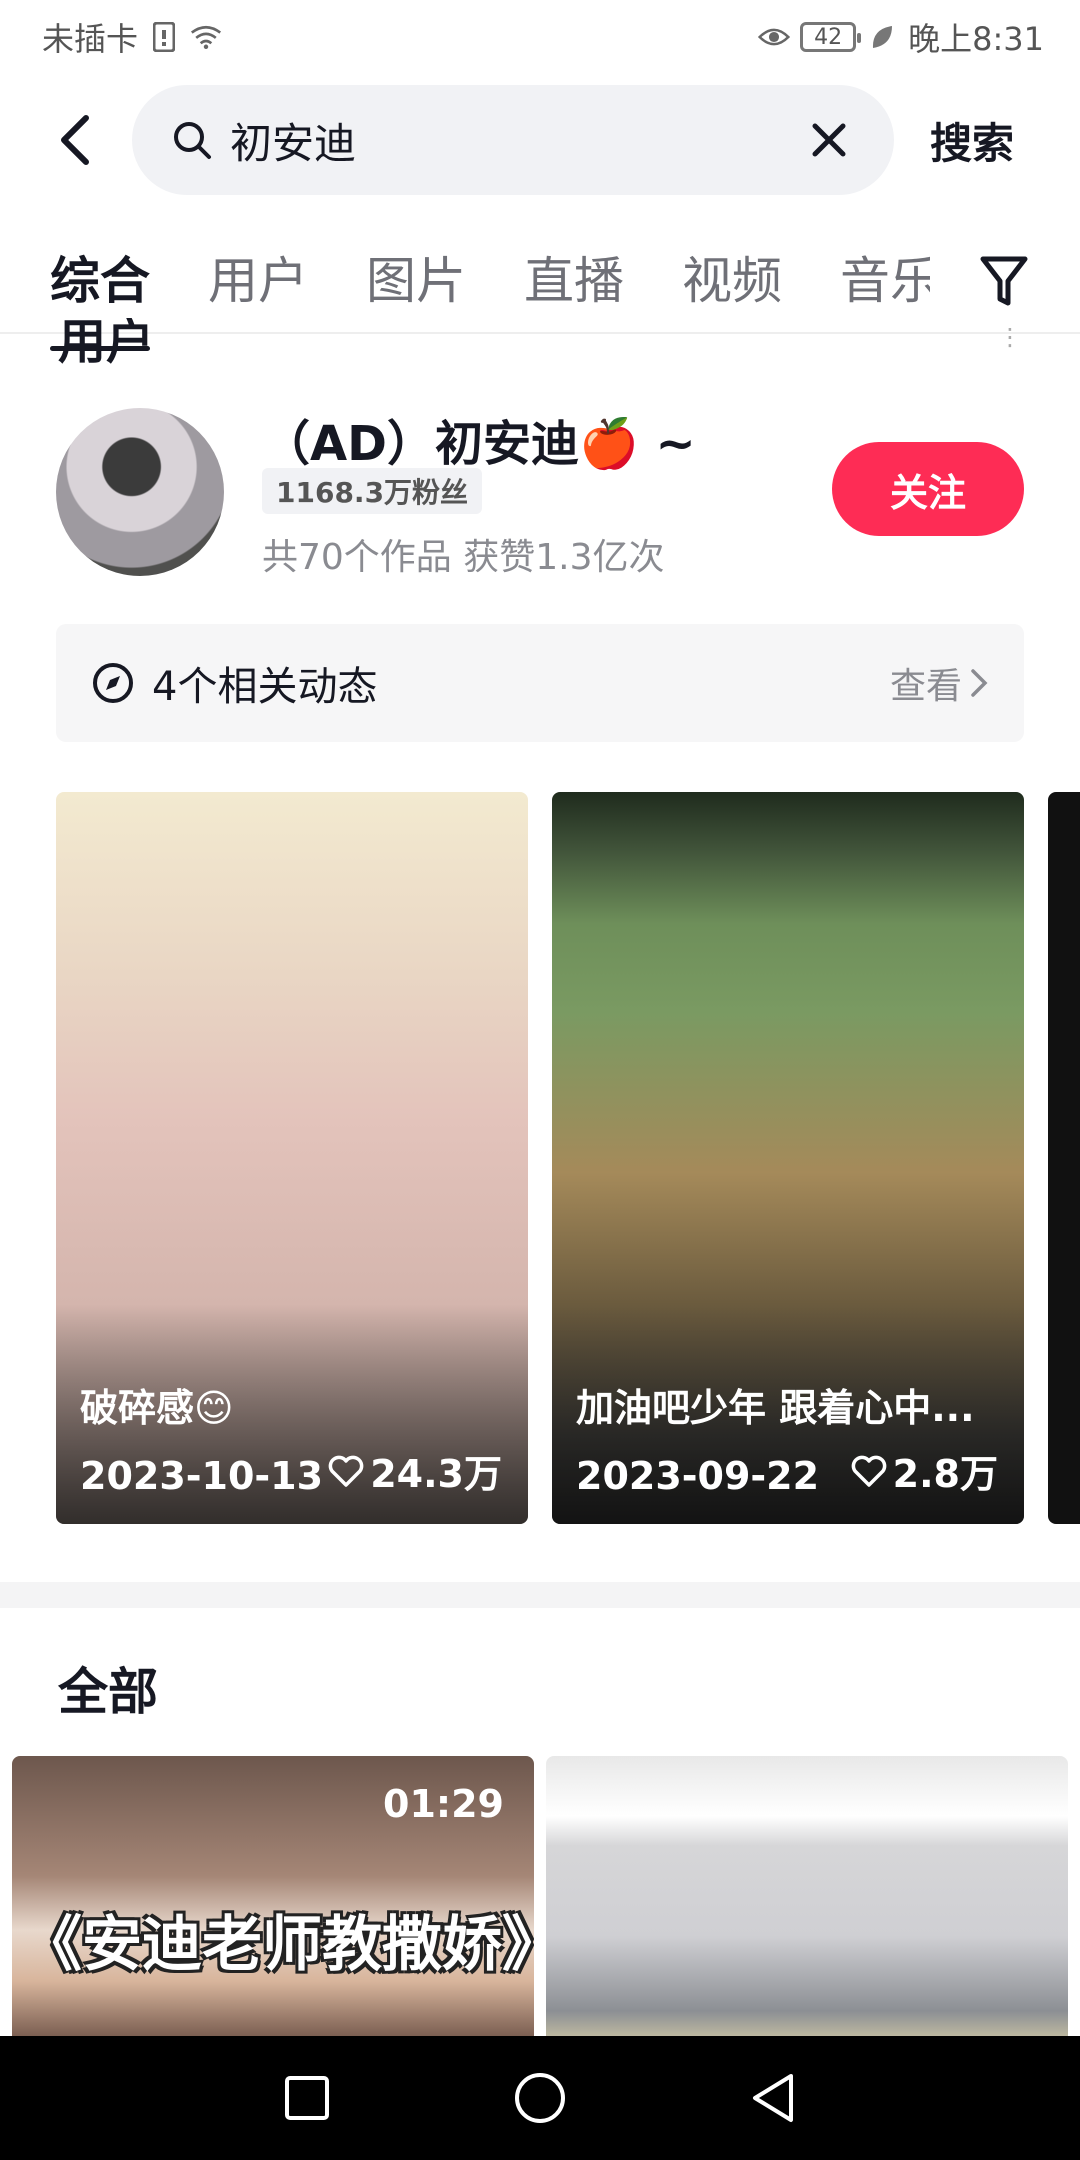  I want to click on post-likes: 2.8万, so click(924, 1470).